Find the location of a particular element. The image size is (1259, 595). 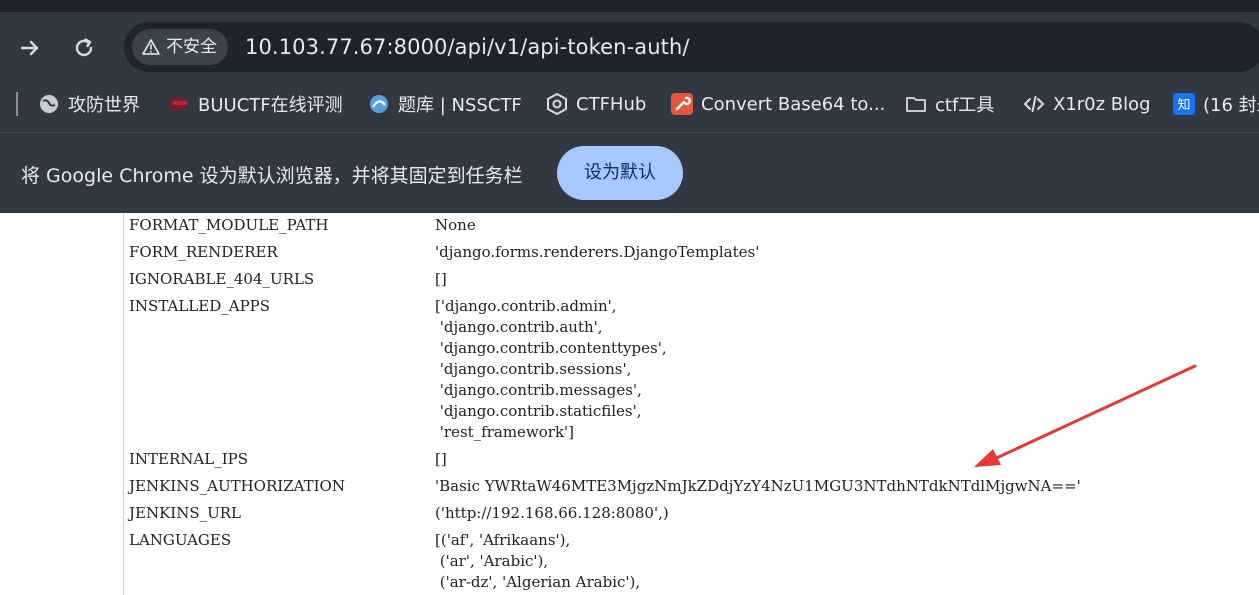

security-chip: 不安全 is located at coordinates (180, 47).